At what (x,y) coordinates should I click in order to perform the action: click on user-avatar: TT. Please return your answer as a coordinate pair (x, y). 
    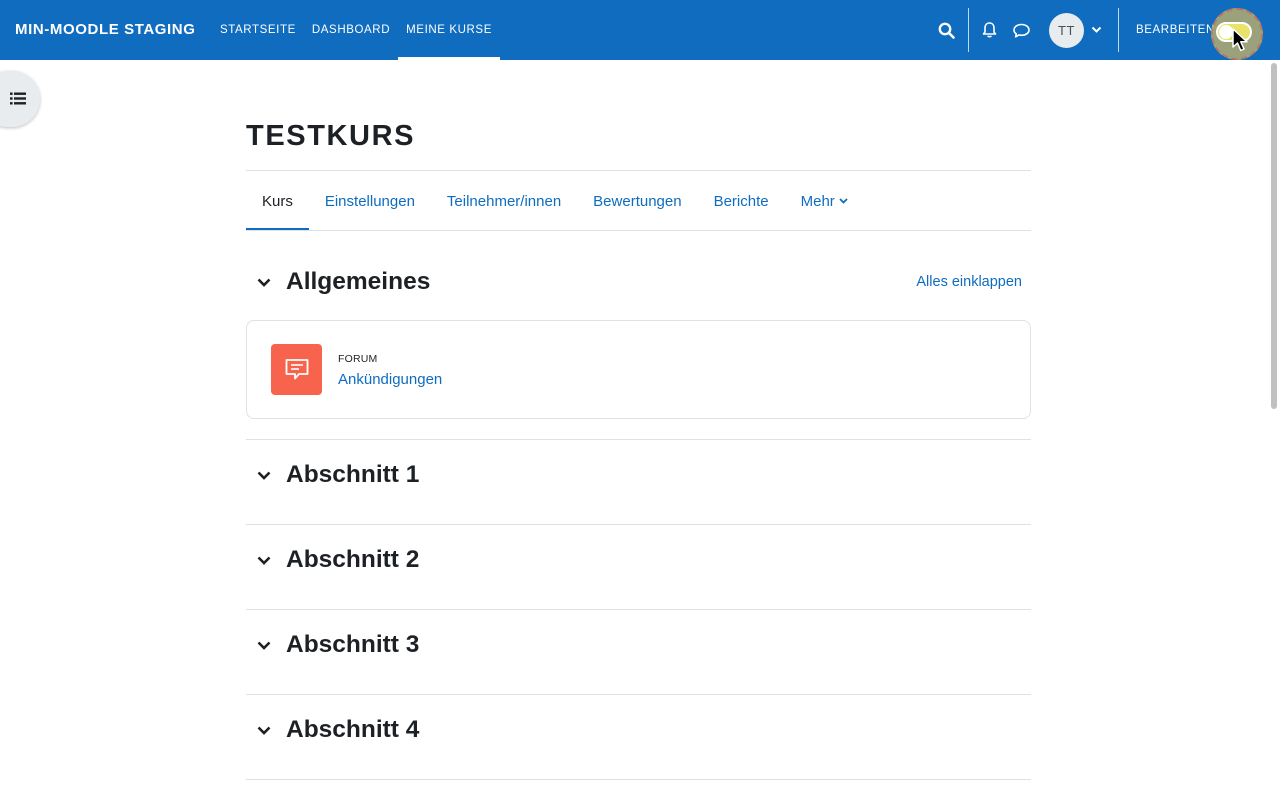
    Looking at the image, I should click on (1066, 30).